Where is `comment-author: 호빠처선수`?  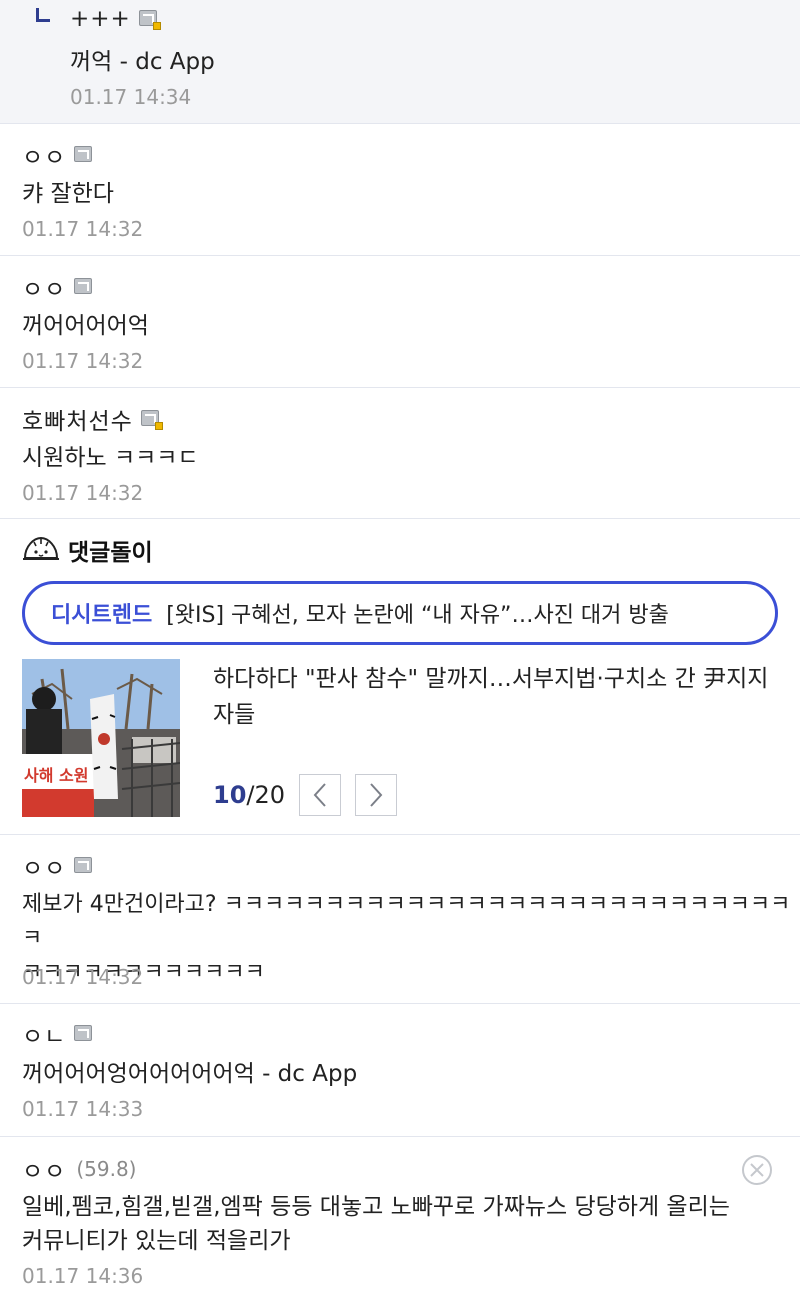 comment-author: 호빠처선수 is located at coordinates (77, 419).